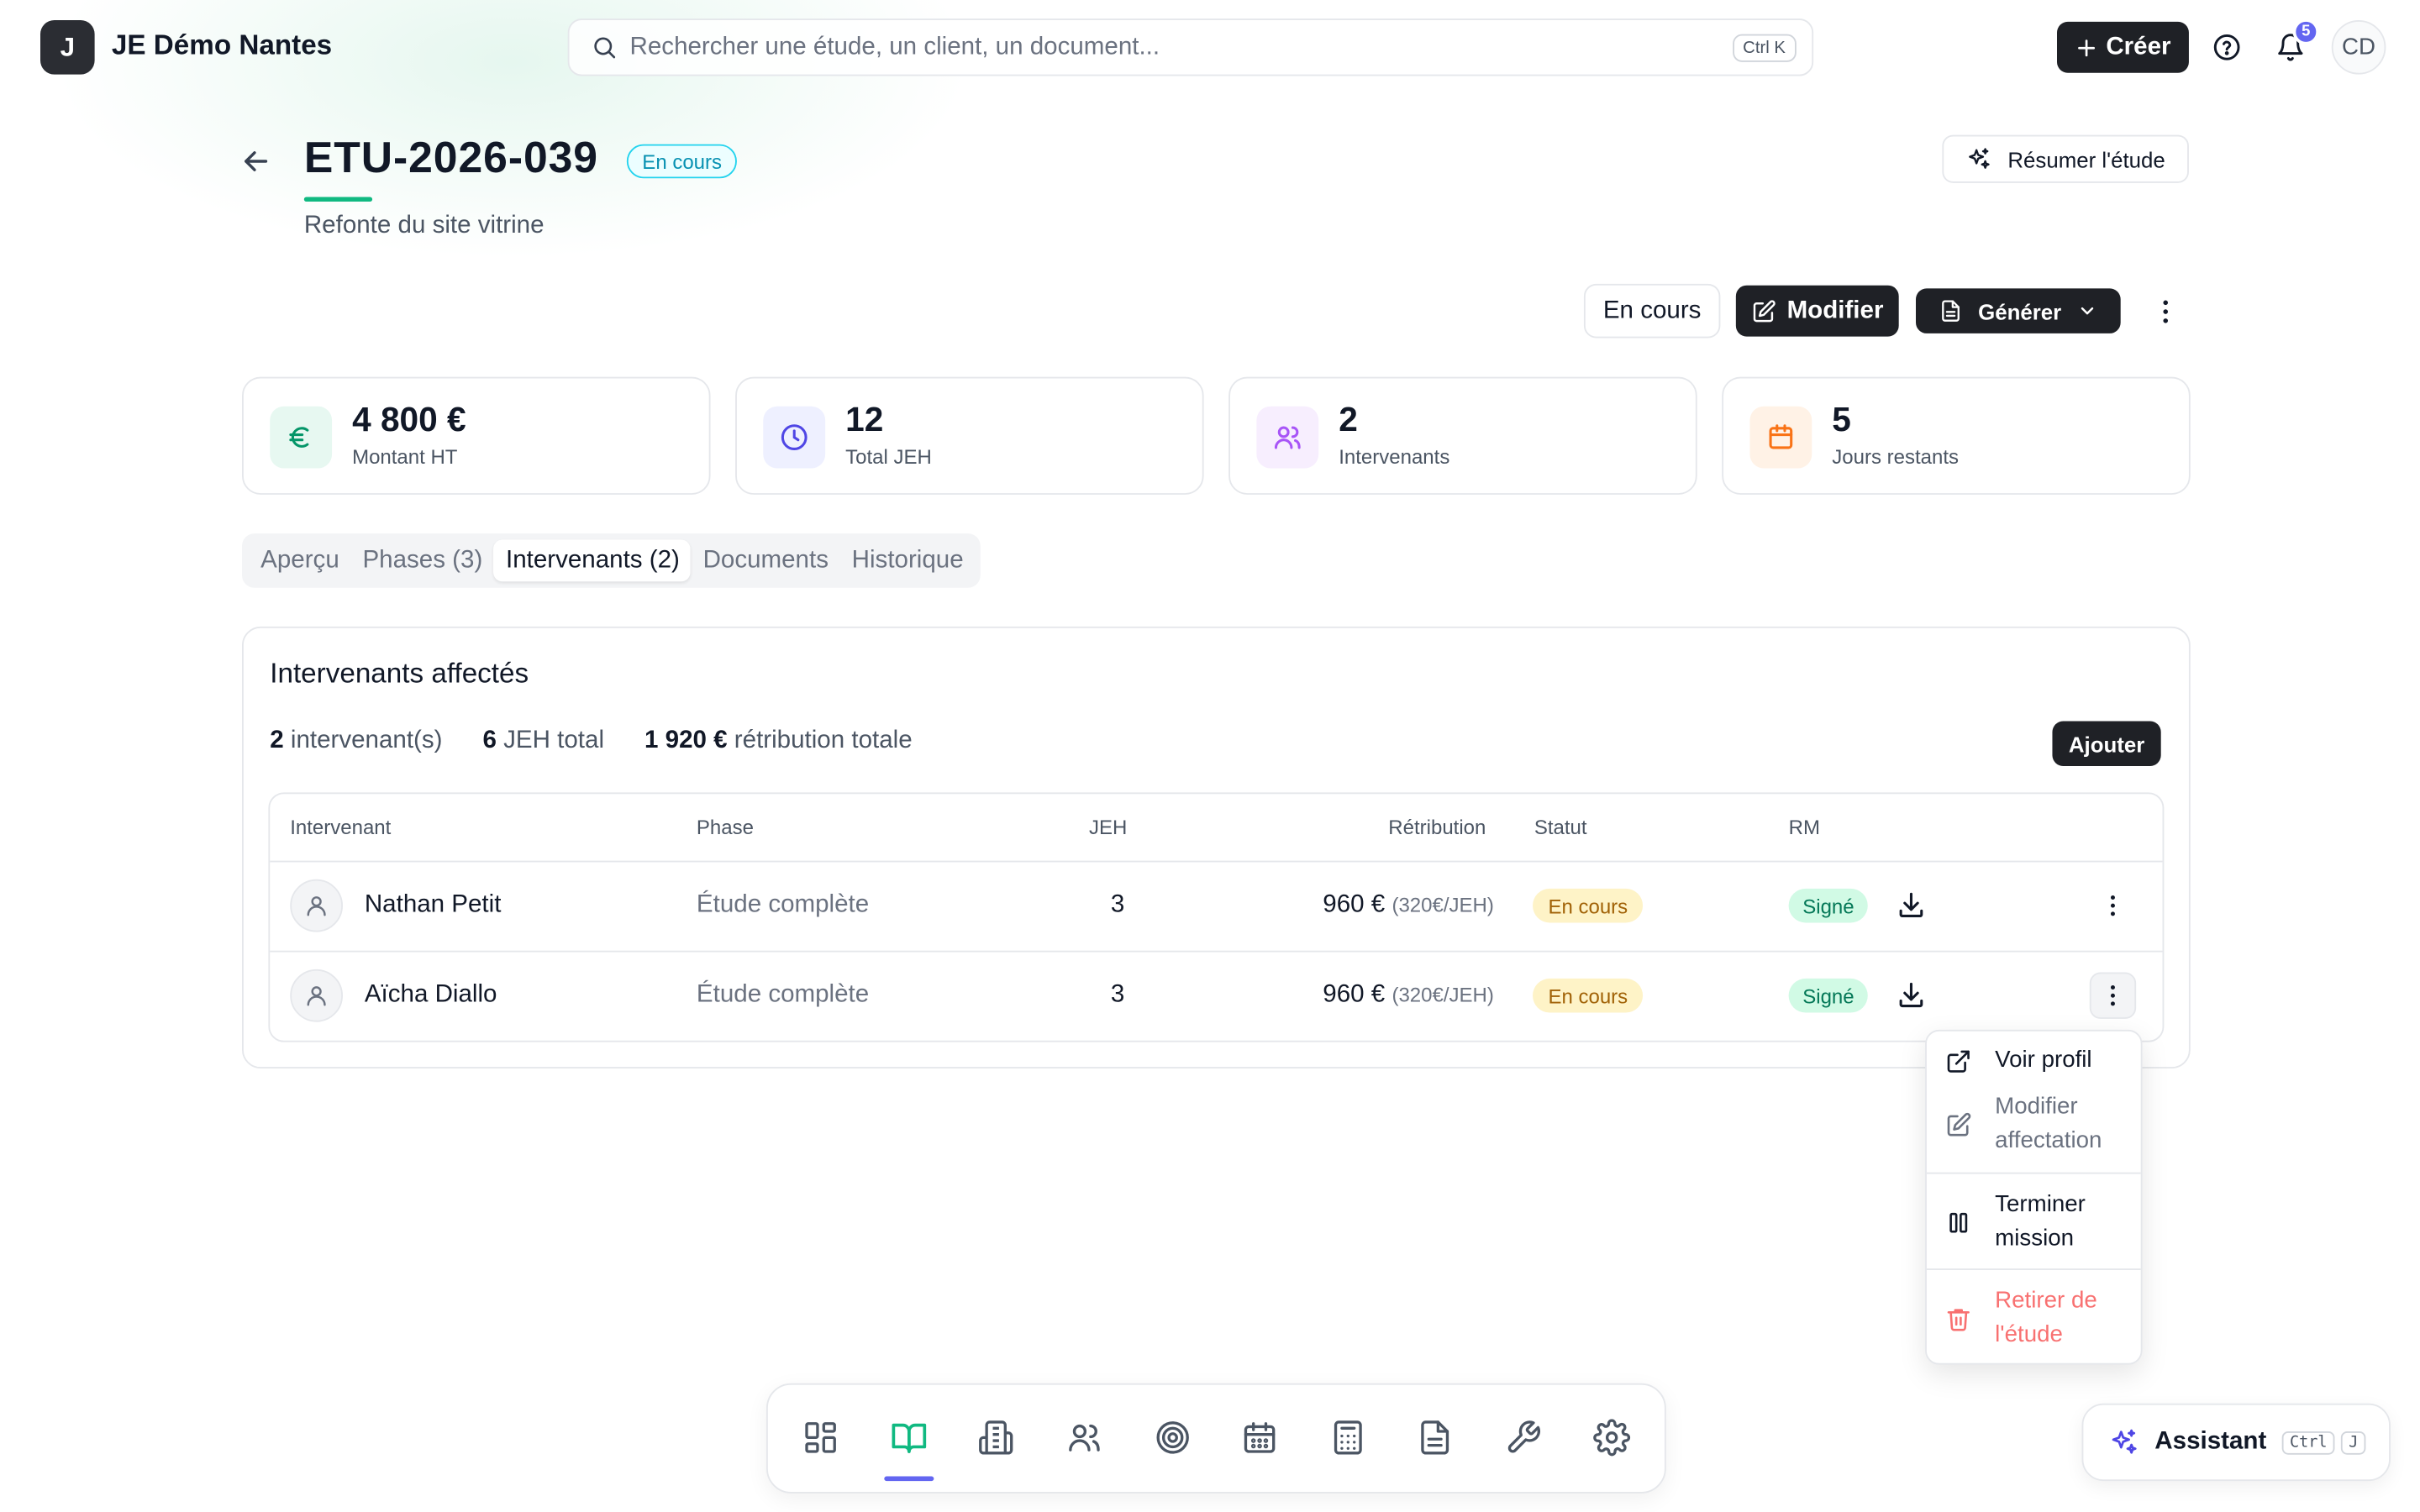 The image size is (2420, 1512). What do you see at coordinates (1394, 456) in the screenshot?
I see `stat-label: Intervenants` at bounding box center [1394, 456].